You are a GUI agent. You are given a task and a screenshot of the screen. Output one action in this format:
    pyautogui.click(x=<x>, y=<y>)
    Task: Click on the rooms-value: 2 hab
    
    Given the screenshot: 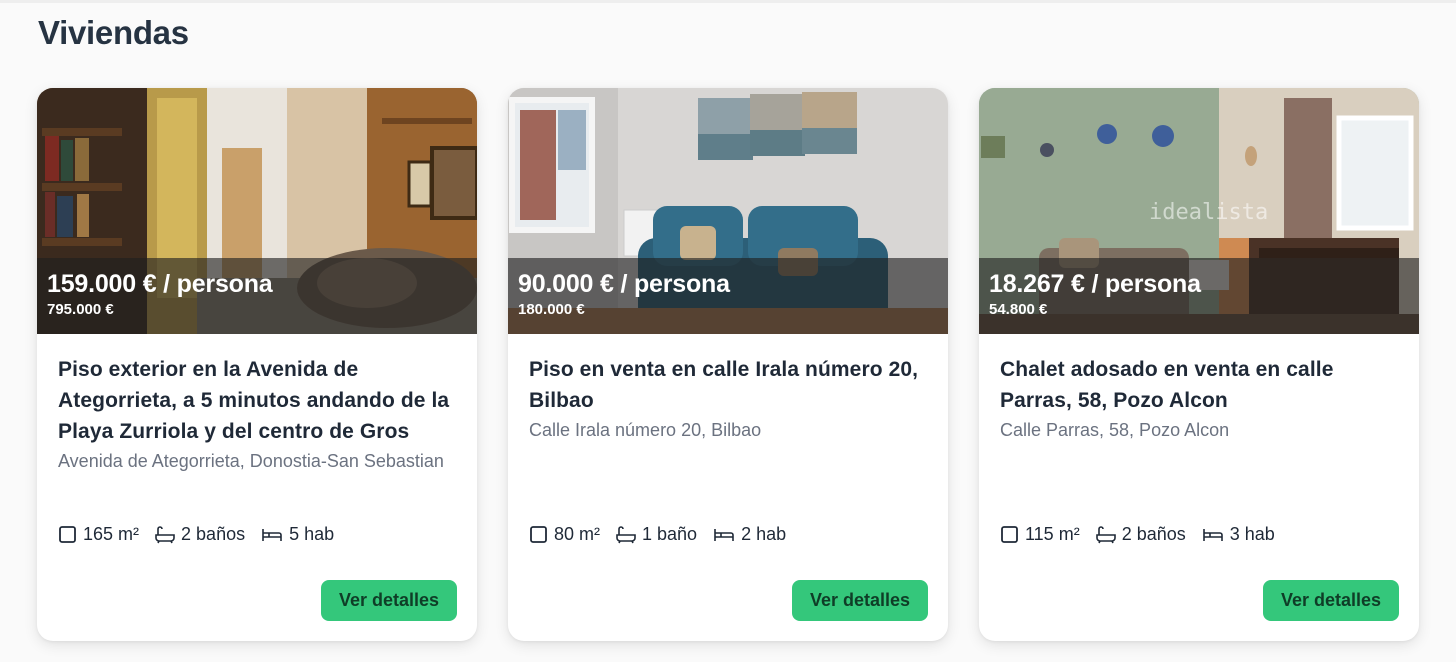 What is the action you would take?
    pyautogui.click(x=764, y=534)
    